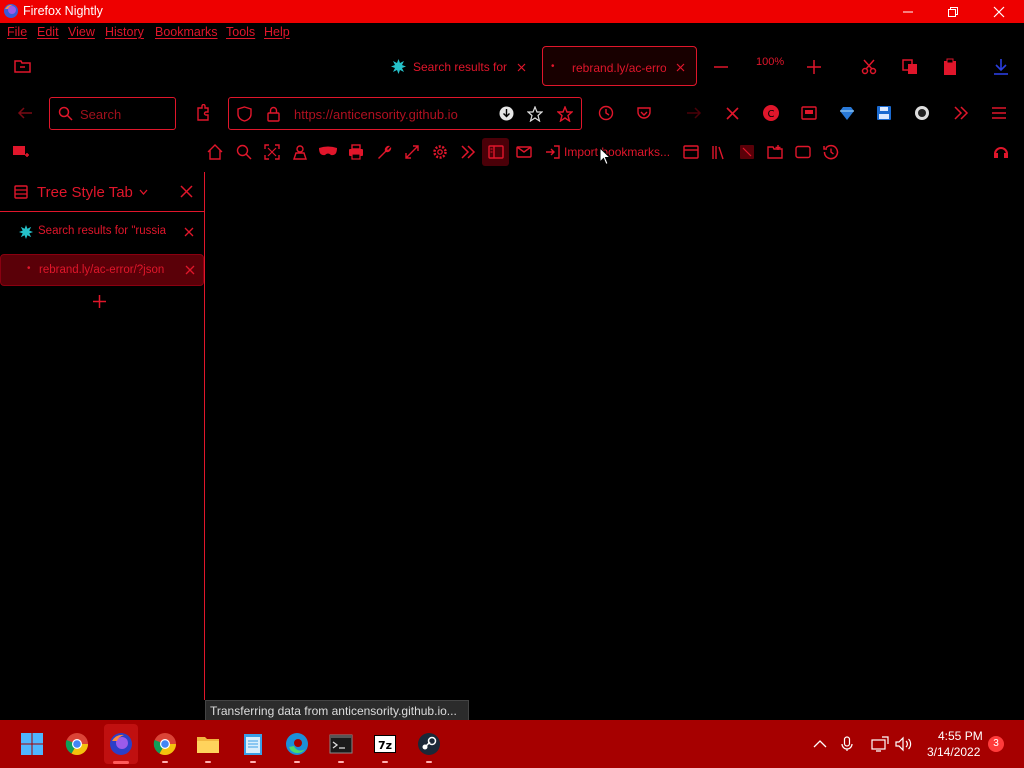 The height and width of the screenshot is (768, 1024). Describe the element at coordinates (143, 192) in the screenshot. I see `chevron-down-icon` at that location.